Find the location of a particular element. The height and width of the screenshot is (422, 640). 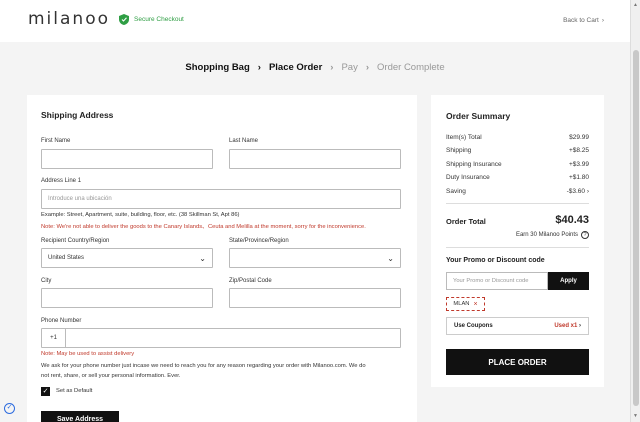

summary-row-value: +$8.25 is located at coordinates (578, 150).